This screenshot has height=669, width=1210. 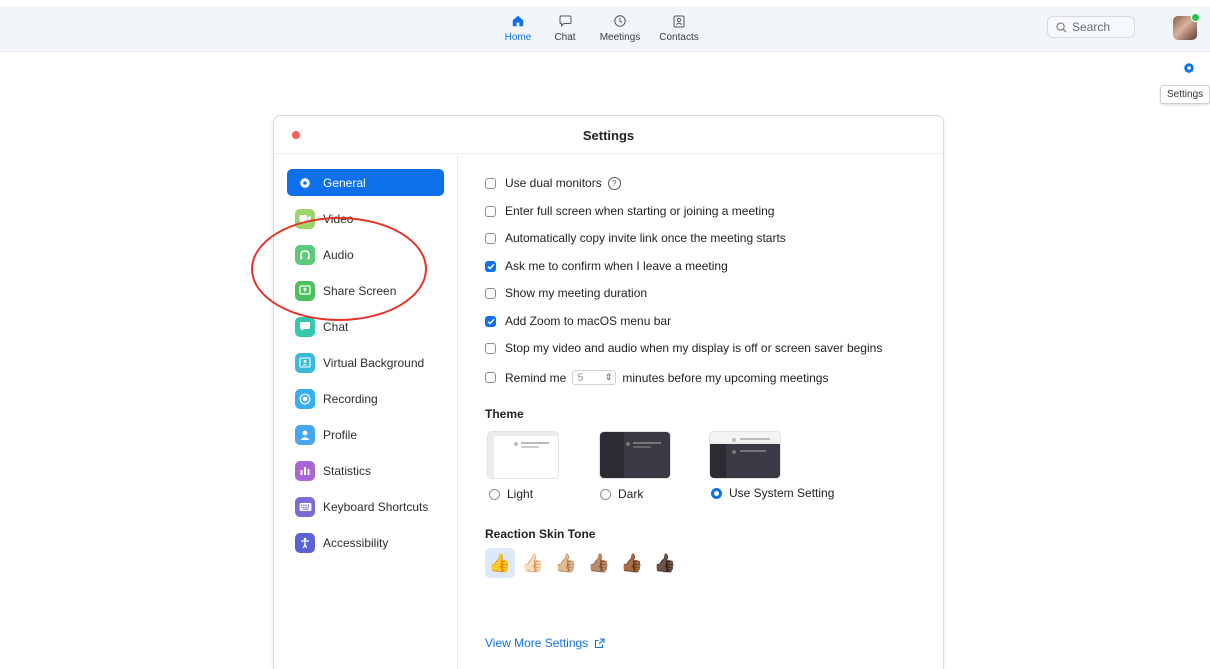 I want to click on top-bar: Home Chat Meetings Contacts Search, so click(x=605, y=29).